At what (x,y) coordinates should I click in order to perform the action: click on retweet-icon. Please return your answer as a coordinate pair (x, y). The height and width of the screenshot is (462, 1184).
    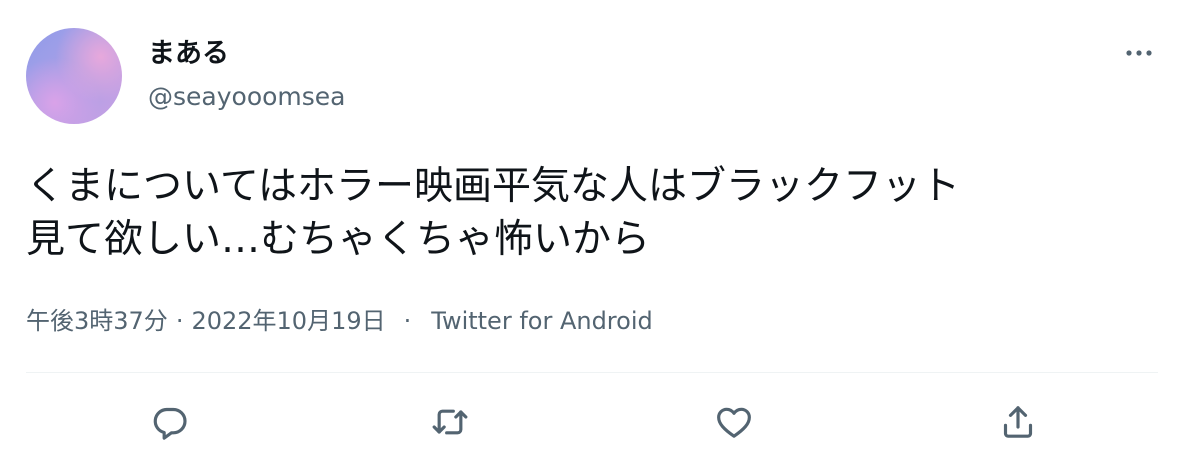
    Looking at the image, I should click on (450, 422).